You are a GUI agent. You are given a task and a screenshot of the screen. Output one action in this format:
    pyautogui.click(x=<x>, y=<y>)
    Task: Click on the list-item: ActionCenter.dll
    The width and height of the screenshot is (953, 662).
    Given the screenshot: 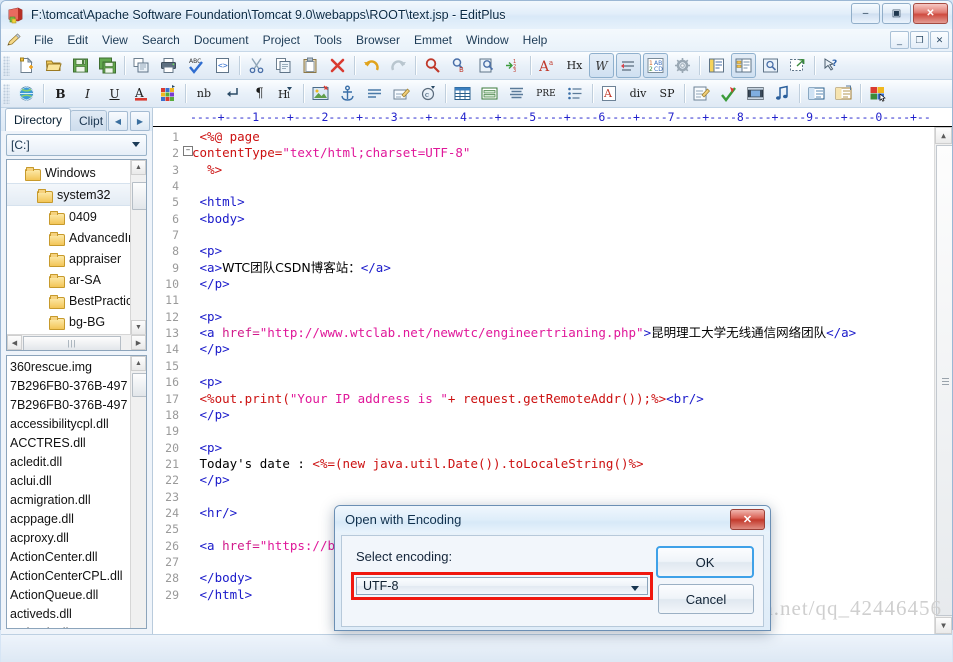 What is the action you would take?
    pyautogui.click(x=76, y=557)
    